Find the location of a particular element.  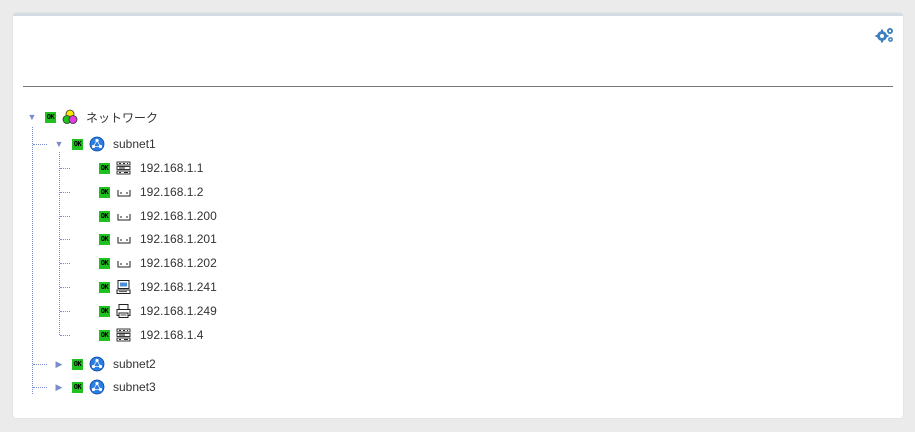

tree-node-host: OK 192.168.1.249 is located at coordinates (158, 311).